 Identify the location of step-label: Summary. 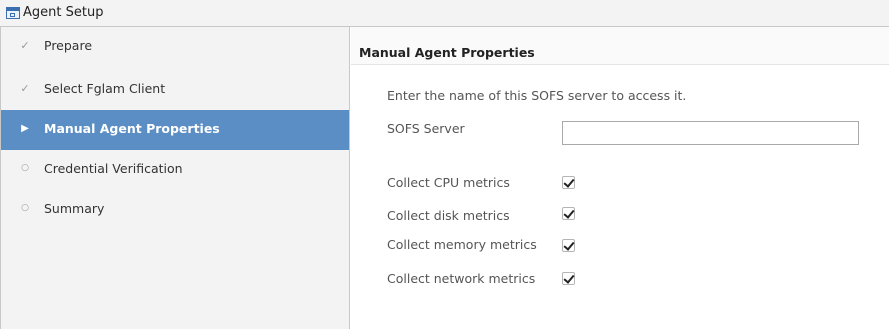
(74, 208).